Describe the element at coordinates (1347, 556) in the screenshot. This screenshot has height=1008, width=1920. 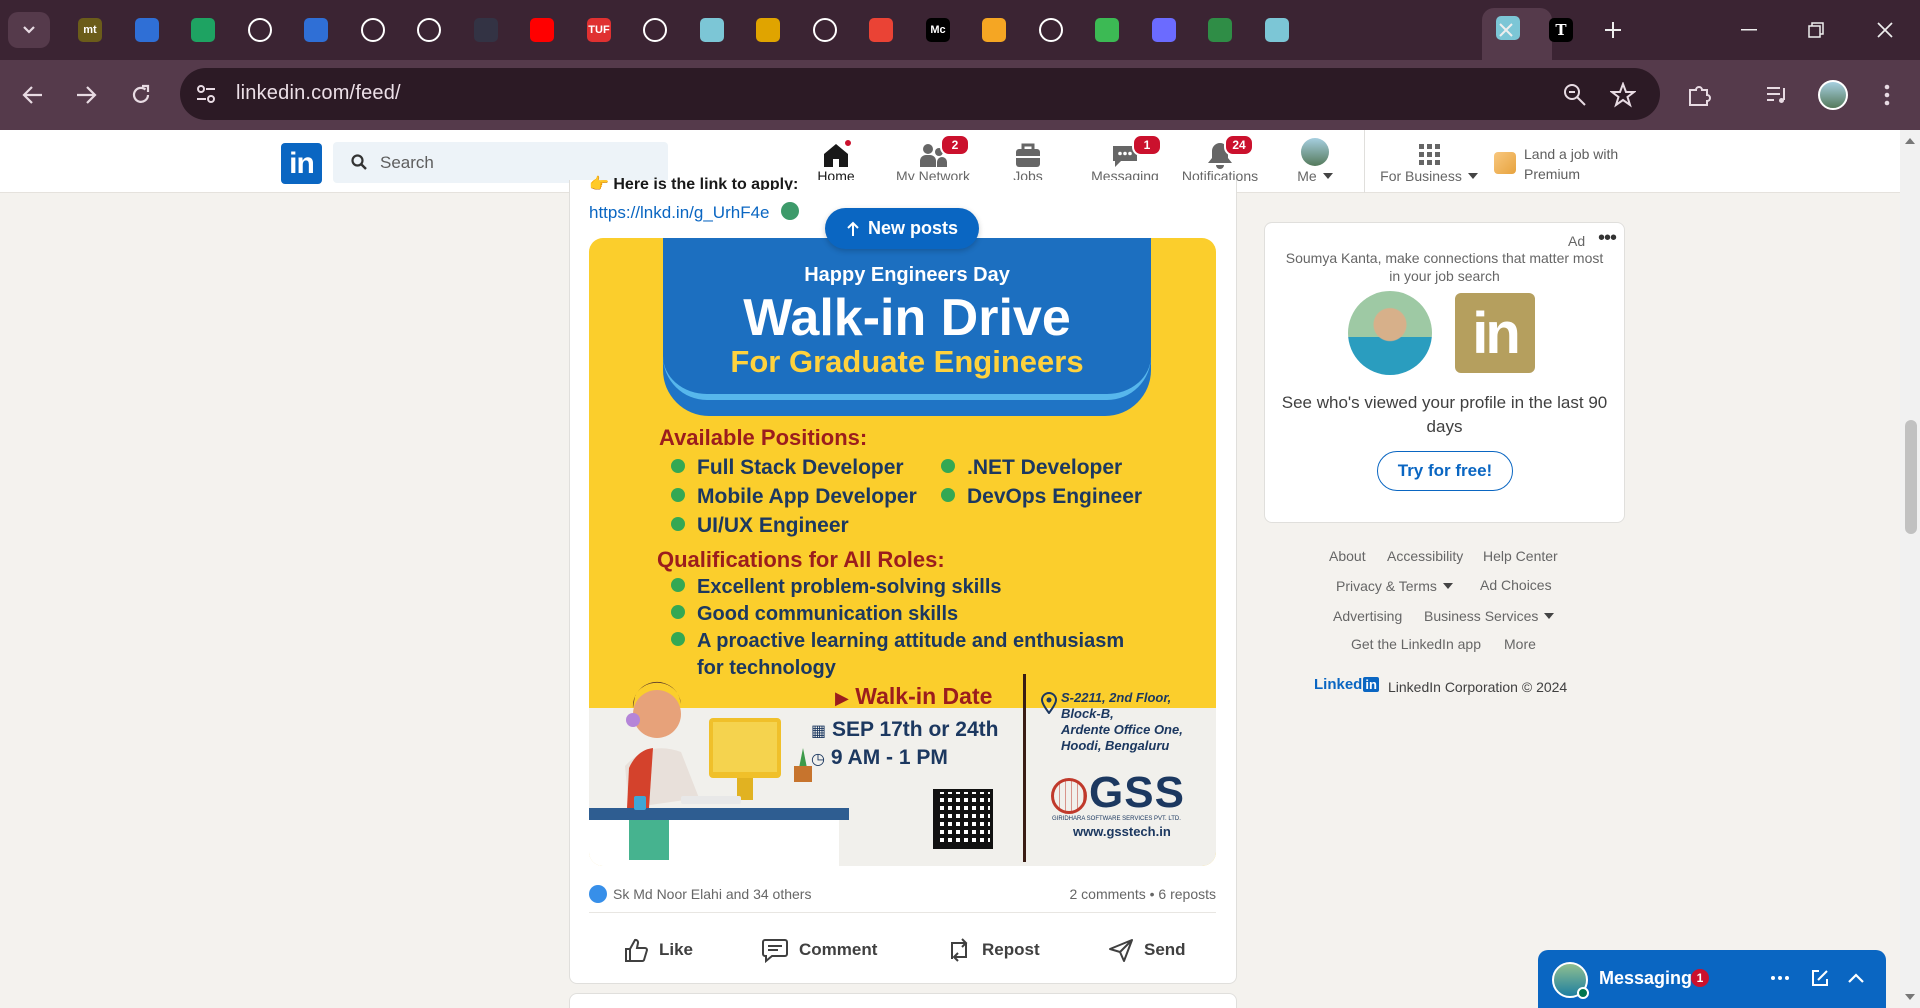
I see `footer-link-about: About` at that location.